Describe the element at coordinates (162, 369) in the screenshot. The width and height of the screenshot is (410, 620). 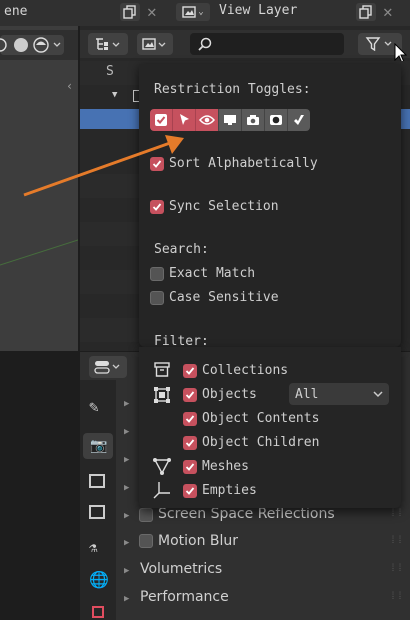
I see `collection-box-icon` at that location.